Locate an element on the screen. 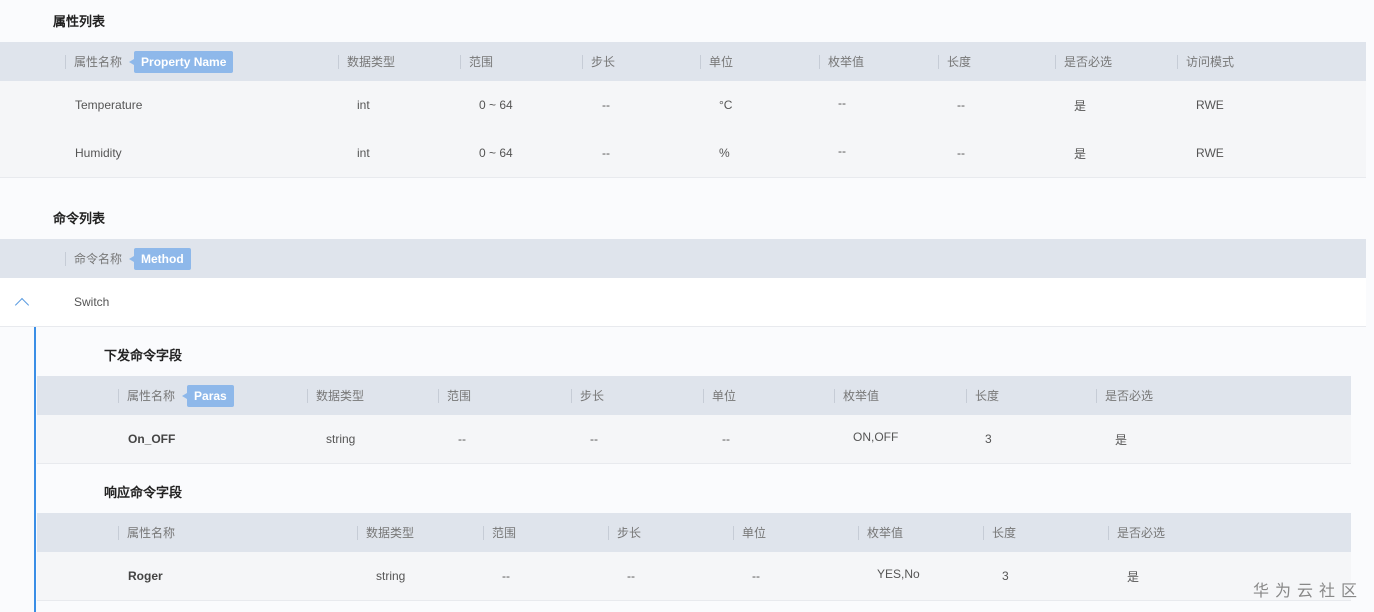  header-access-mode: 访问模式 is located at coordinates (1205, 61).